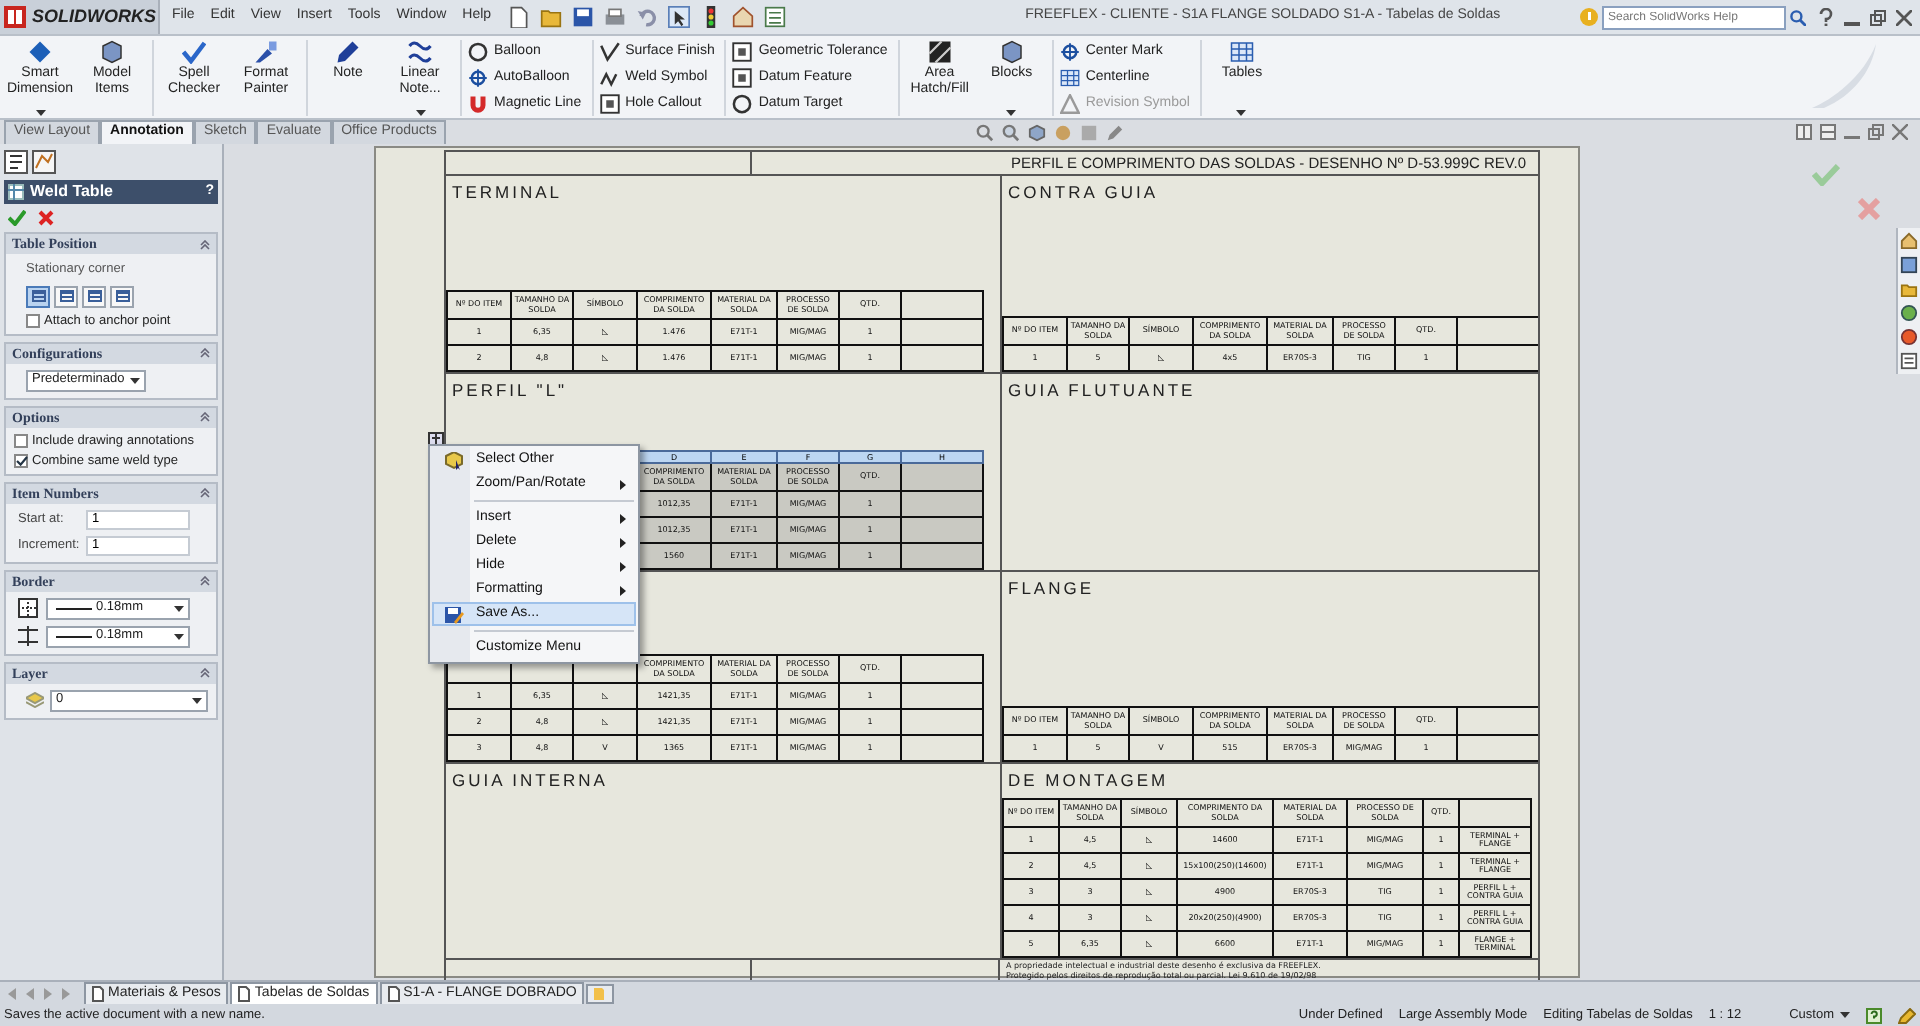 Image resolution: width=1920 pixels, height=1026 pixels. Describe the element at coordinates (600, 994) in the screenshot. I see `add-sheet-icon` at that location.